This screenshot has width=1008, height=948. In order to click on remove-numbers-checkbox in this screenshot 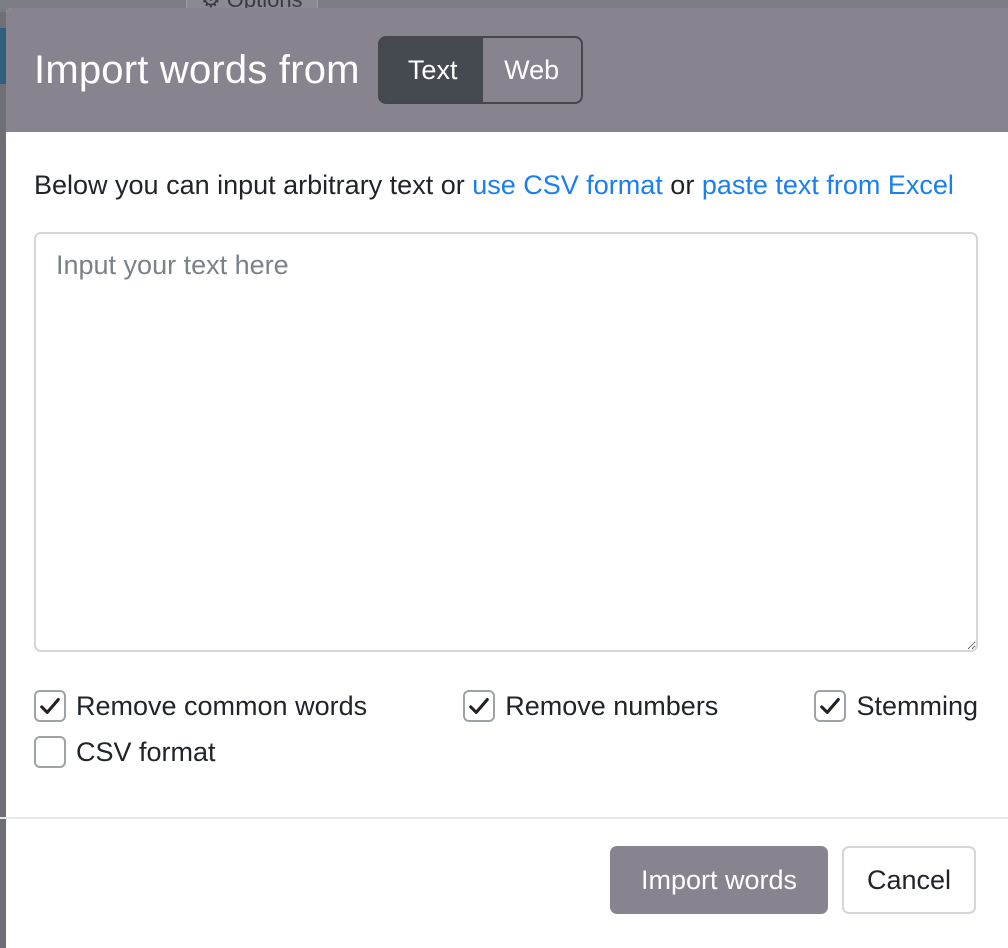, I will do `click(479, 706)`.